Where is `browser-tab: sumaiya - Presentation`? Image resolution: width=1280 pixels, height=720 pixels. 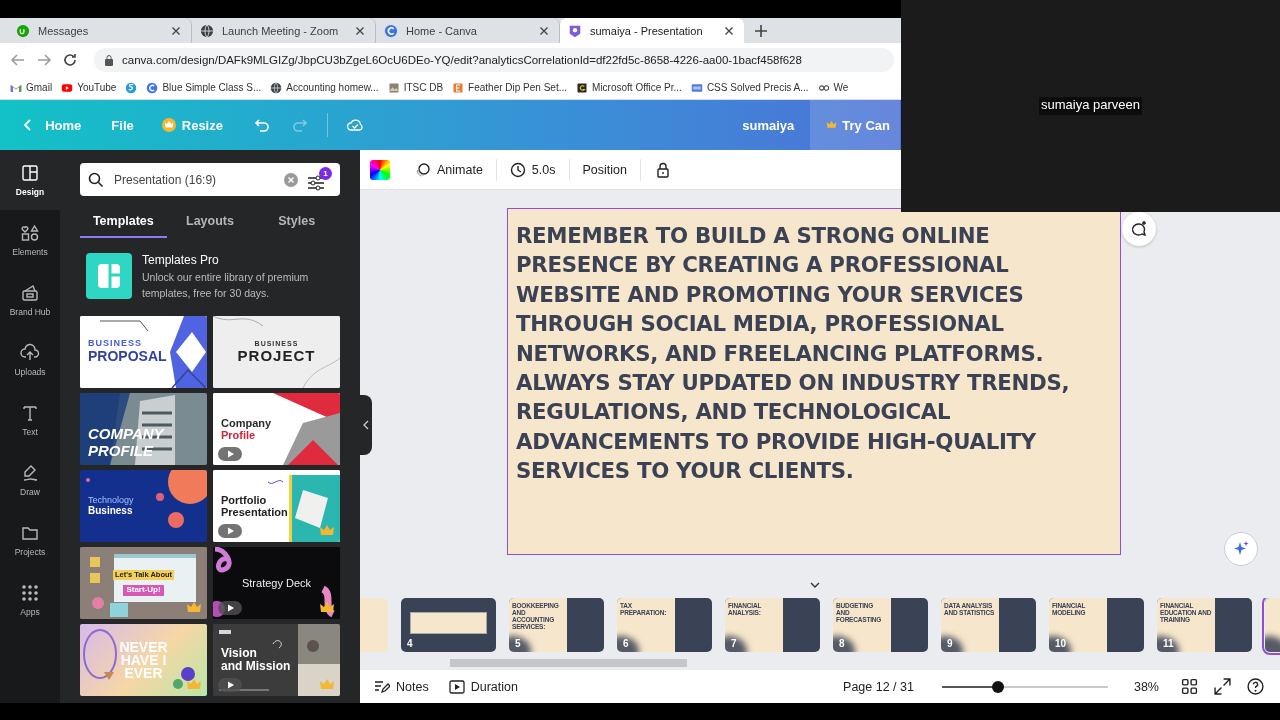
browser-tab: sumaiya - Presentation is located at coordinates (652, 30).